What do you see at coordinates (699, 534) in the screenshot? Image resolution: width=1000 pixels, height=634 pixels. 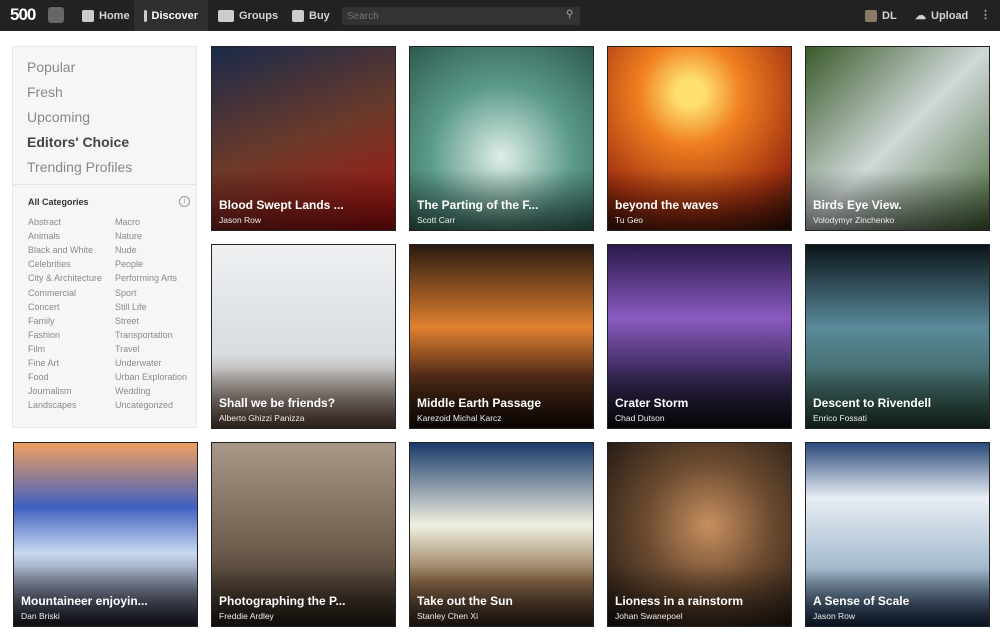 I see `photo-tile: Lioness in a rainstorm Johan Swanepoel` at bounding box center [699, 534].